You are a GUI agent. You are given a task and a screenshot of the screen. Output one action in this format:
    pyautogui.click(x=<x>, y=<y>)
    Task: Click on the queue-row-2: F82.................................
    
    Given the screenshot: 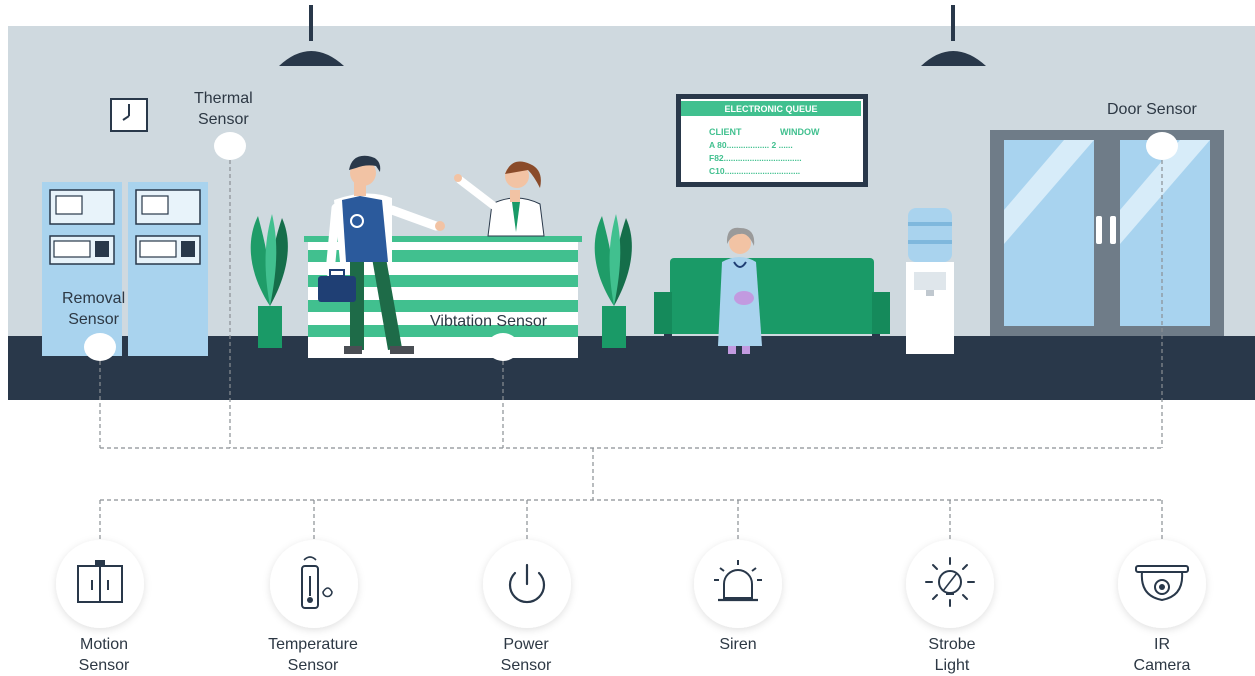 What is the action you would take?
    pyautogui.click(x=755, y=158)
    